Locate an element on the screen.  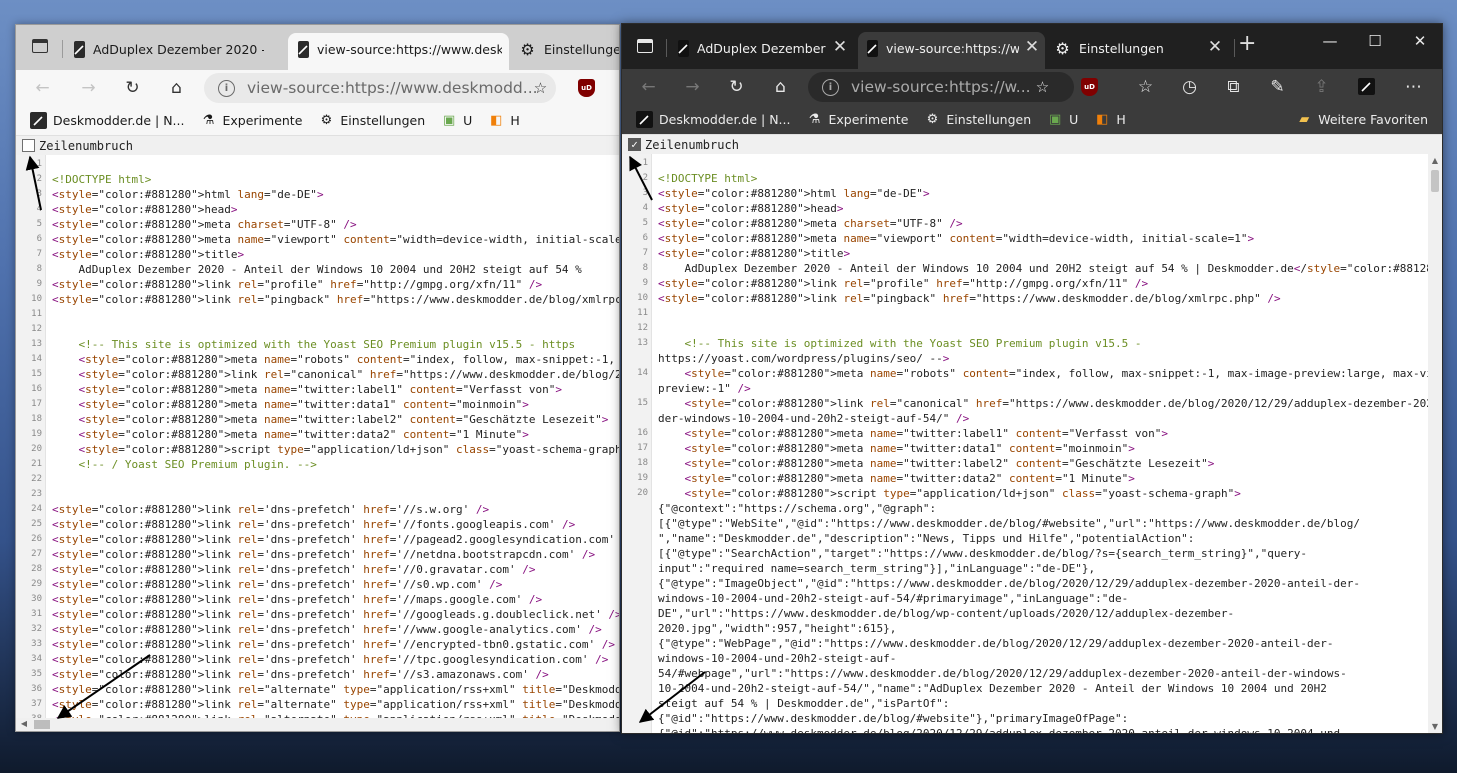
line-text: 2020.jpg","width":957,"height":615}, is located at coordinates (777, 628).